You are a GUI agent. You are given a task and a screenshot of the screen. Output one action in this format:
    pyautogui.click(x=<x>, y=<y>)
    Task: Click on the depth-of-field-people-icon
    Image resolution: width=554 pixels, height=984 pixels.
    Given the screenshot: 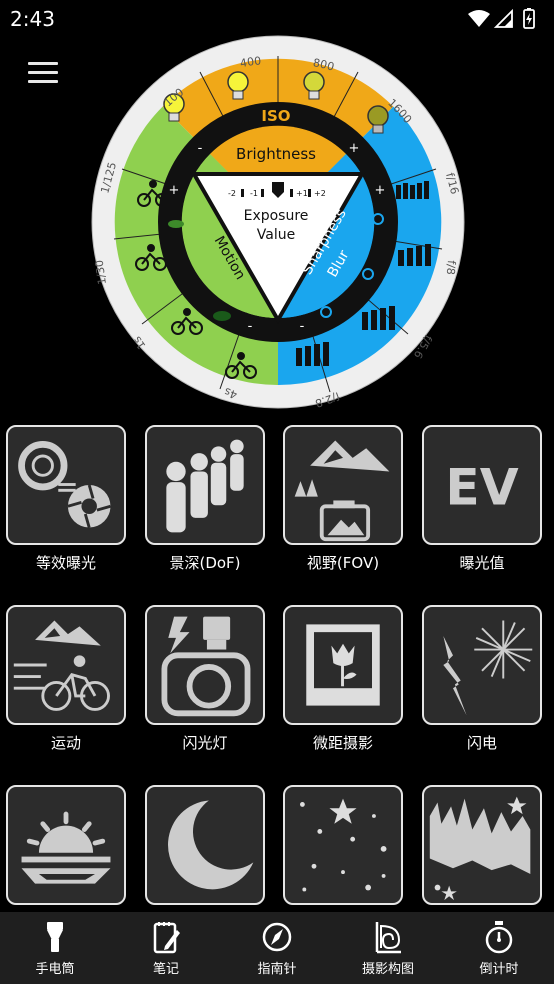 What is the action you would take?
    pyautogui.click(x=205, y=486)
    